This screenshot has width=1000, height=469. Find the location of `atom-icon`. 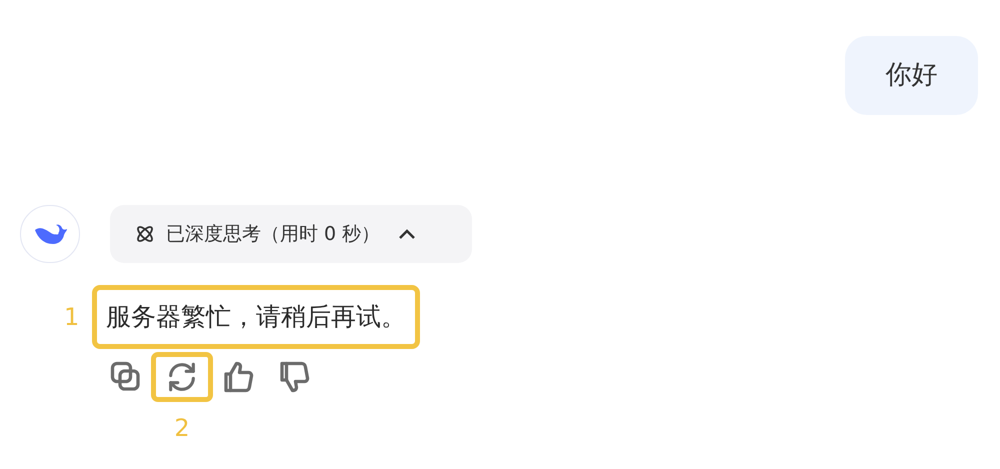

atom-icon is located at coordinates (145, 234).